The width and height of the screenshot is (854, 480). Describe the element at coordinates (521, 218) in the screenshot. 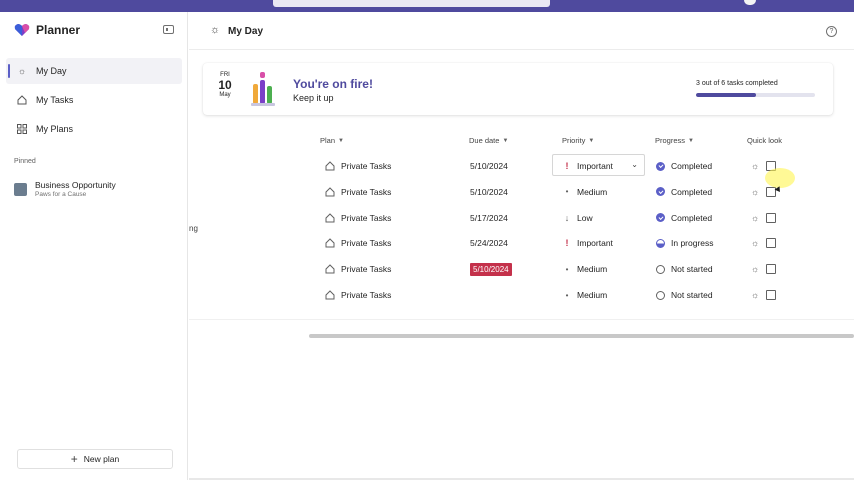

I see `table-row: Private Tasks 5/17/2024 ↓ Low Completed ☼` at that location.